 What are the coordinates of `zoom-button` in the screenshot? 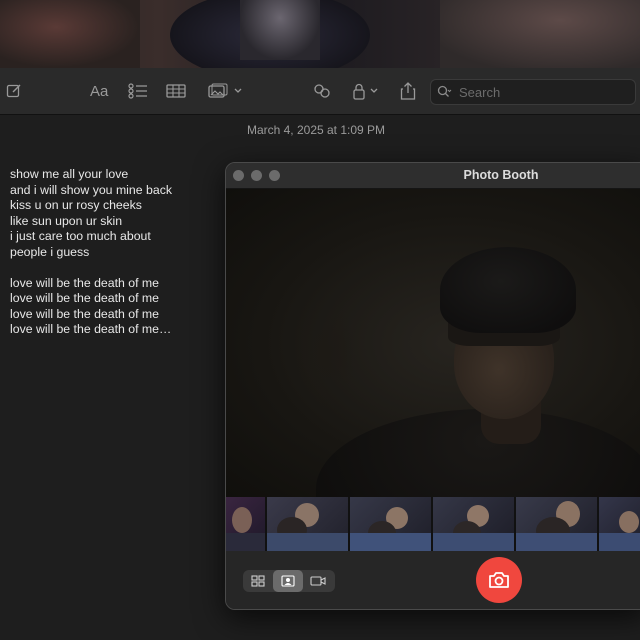 It's located at (274, 175).